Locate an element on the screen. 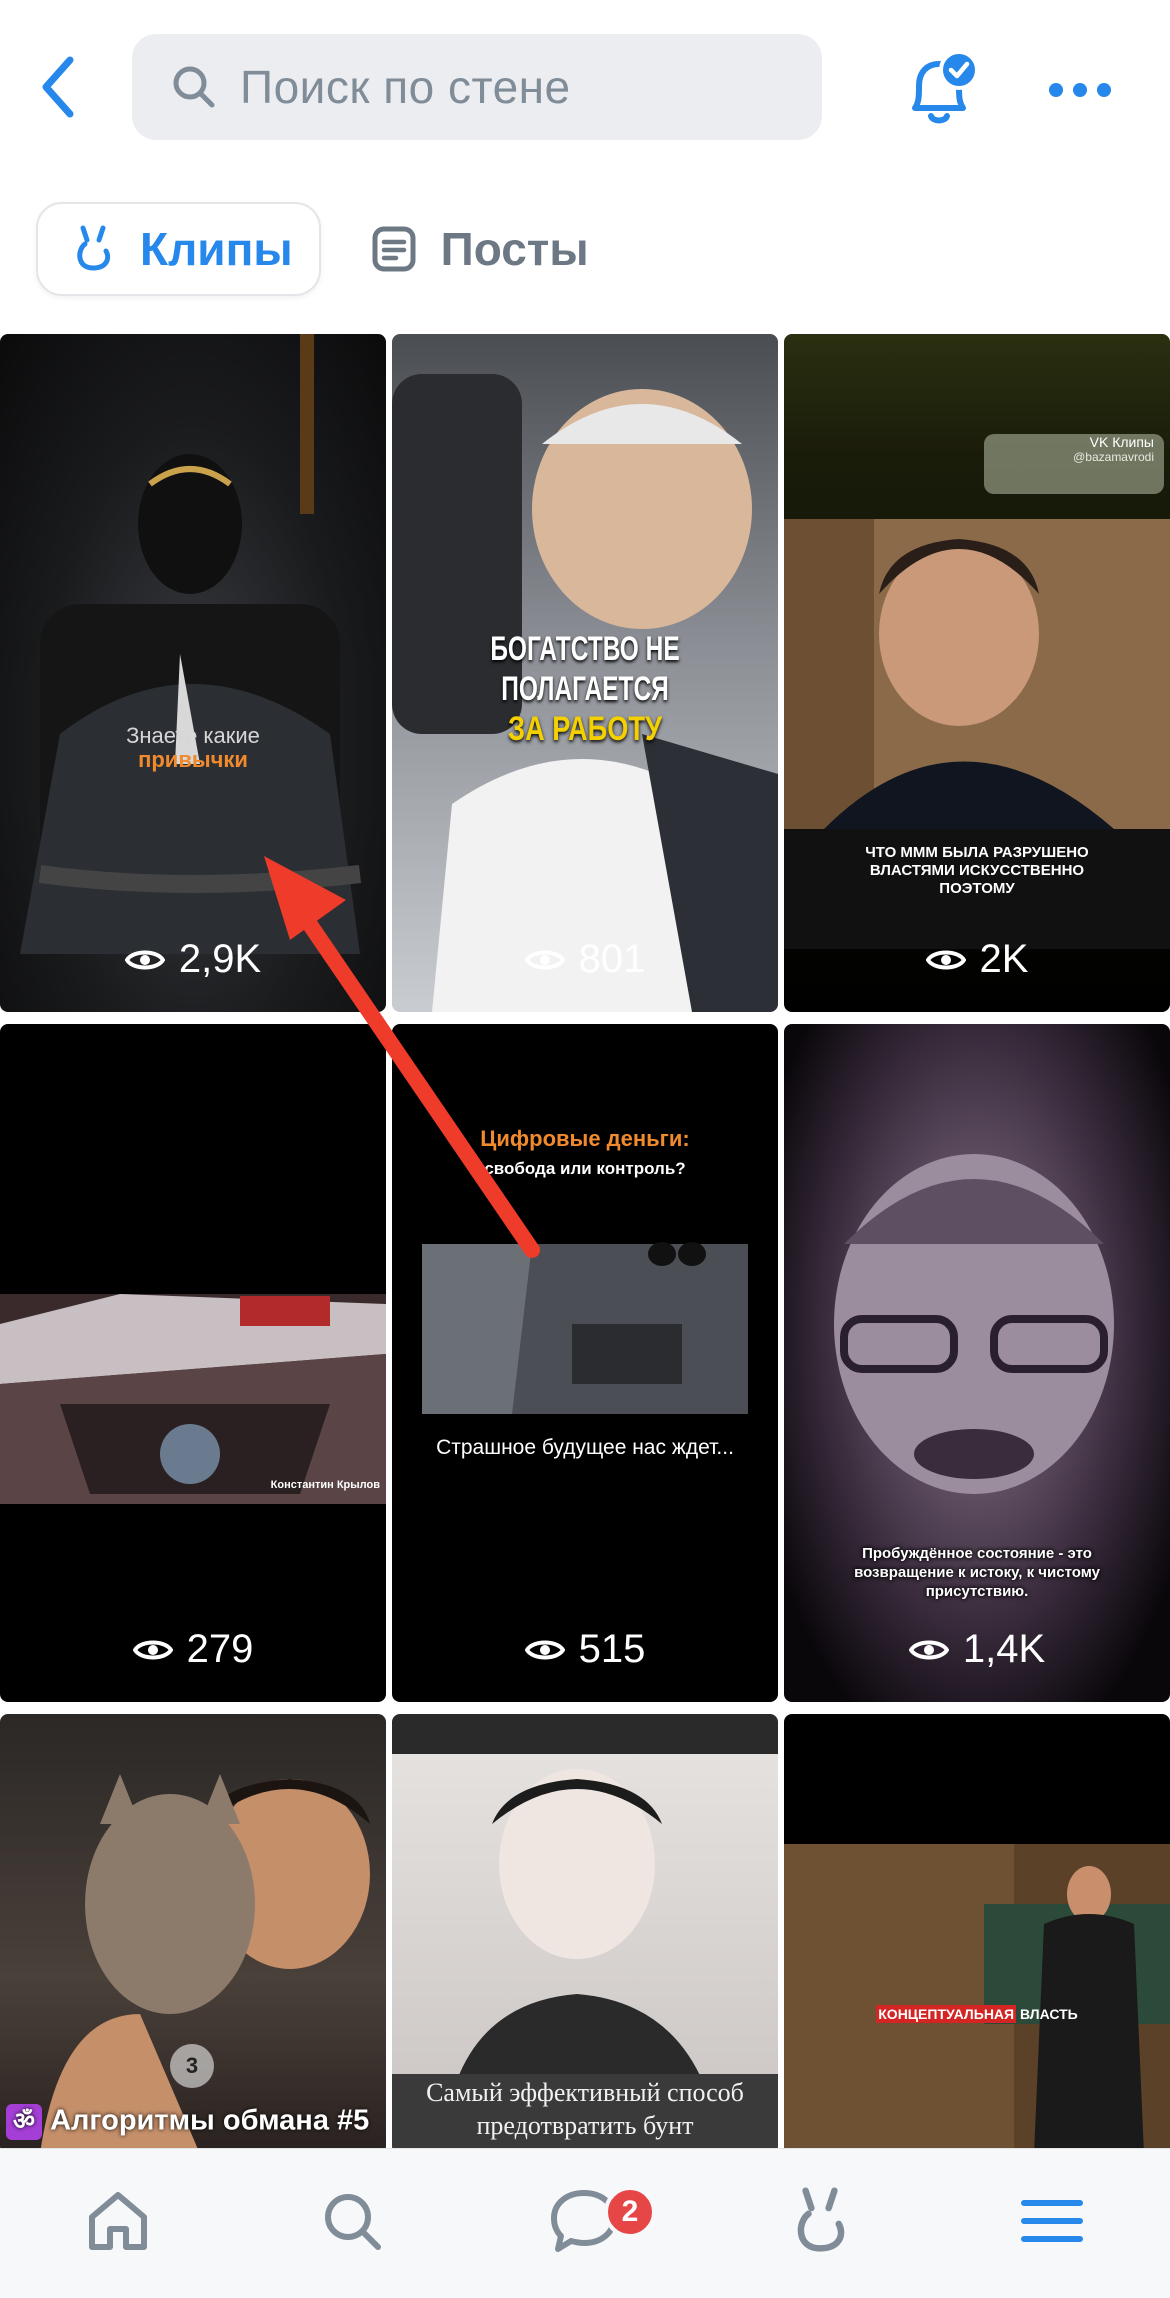 The width and height of the screenshot is (1170, 2298). bottom-tab-bar is located at coordinates (585, 2223).